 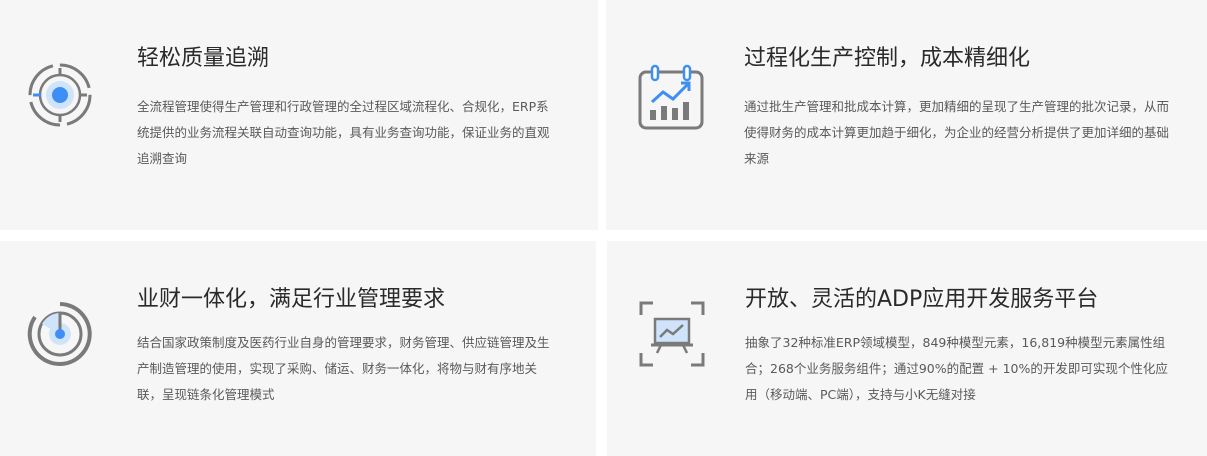 I want to click on radar-icon, so click(x=59, y=334).